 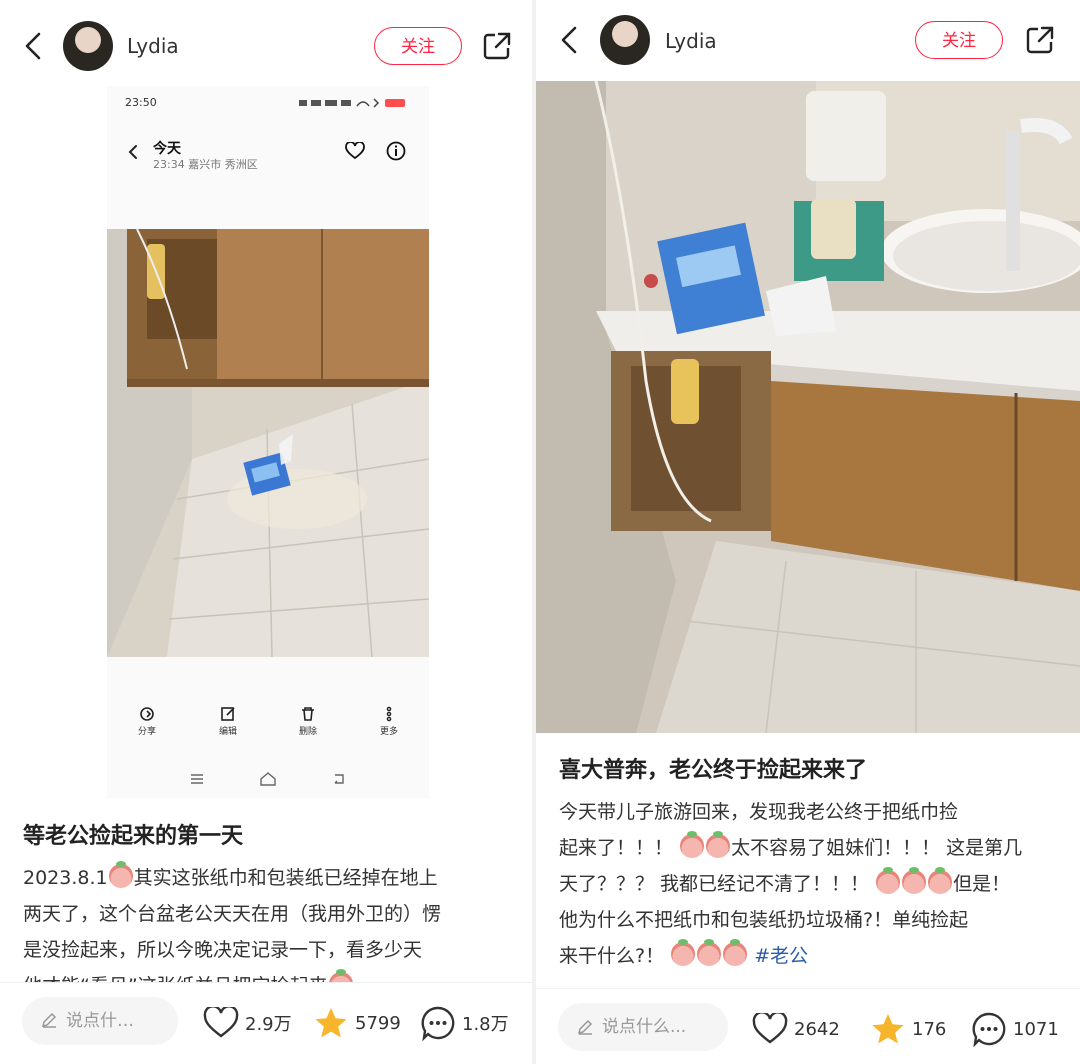 What do you see at coordinates (781, 956) in the screenshot?
I see `hashtag-link: #老公` at bounding box center [781, 956].